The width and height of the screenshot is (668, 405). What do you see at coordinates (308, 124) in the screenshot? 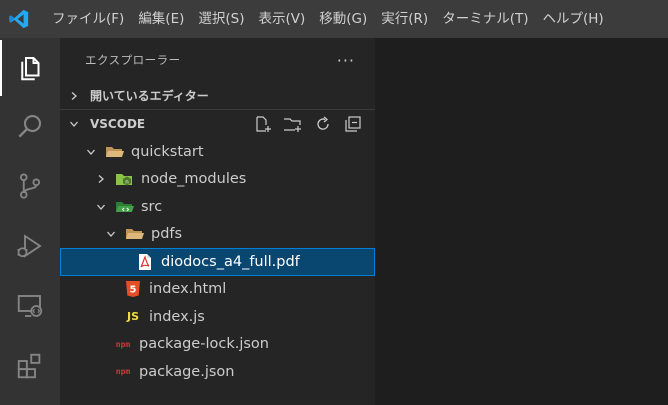
I see `workspace-actions` at bounding box center [308, 124].